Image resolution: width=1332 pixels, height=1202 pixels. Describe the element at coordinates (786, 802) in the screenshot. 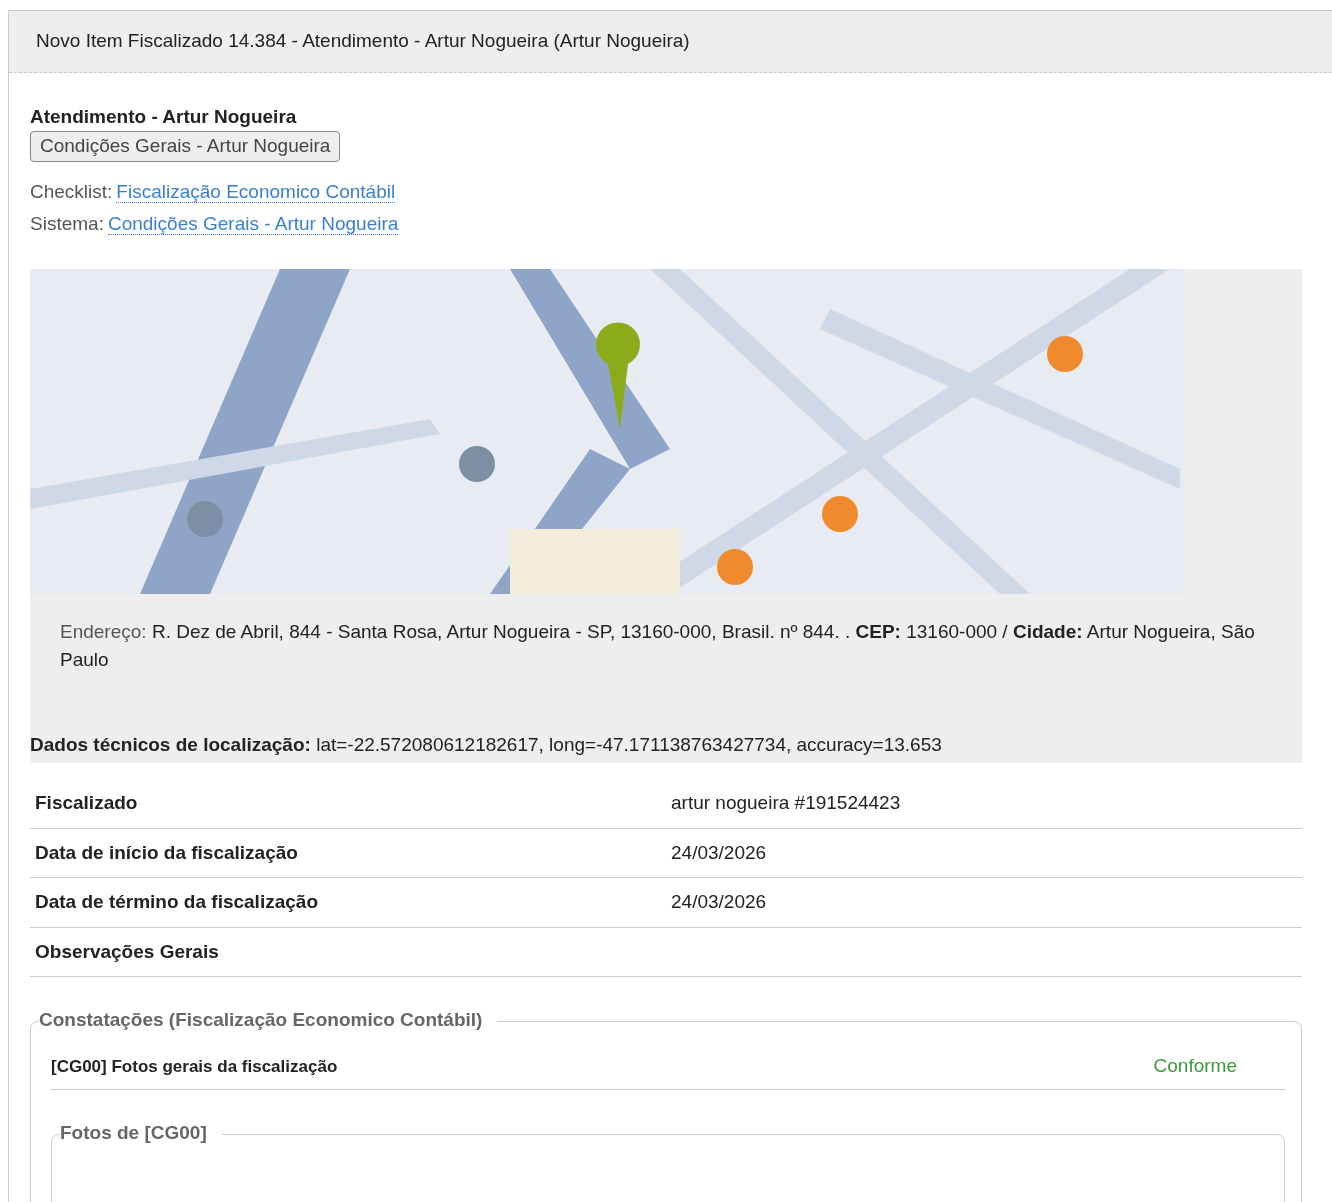

I see `row-value: artur nogueira #191524423` at that location.